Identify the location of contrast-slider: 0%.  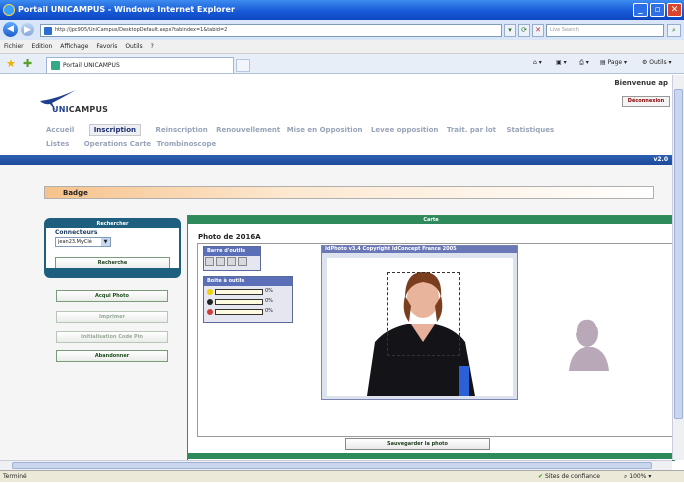
(248, 302).